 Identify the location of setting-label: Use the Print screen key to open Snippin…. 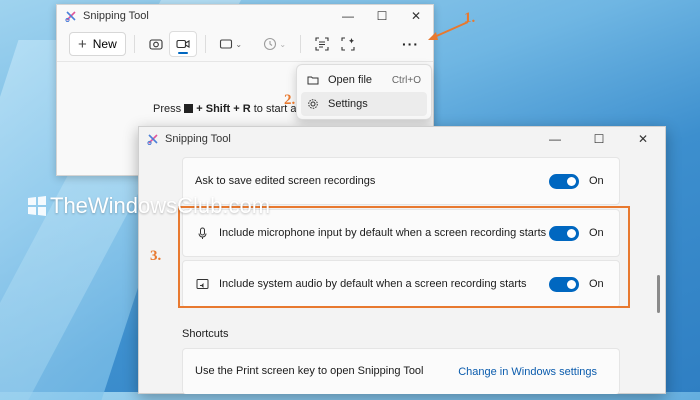
(309, 371).